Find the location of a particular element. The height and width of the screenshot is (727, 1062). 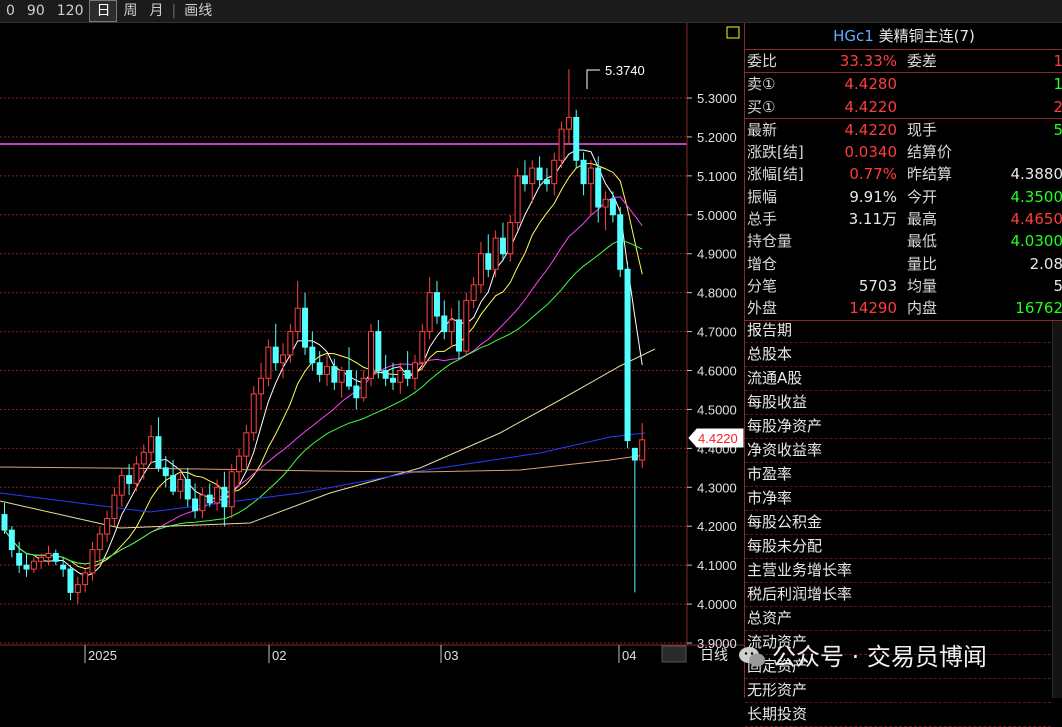

ma120-line is located at coordinates (322, 472).